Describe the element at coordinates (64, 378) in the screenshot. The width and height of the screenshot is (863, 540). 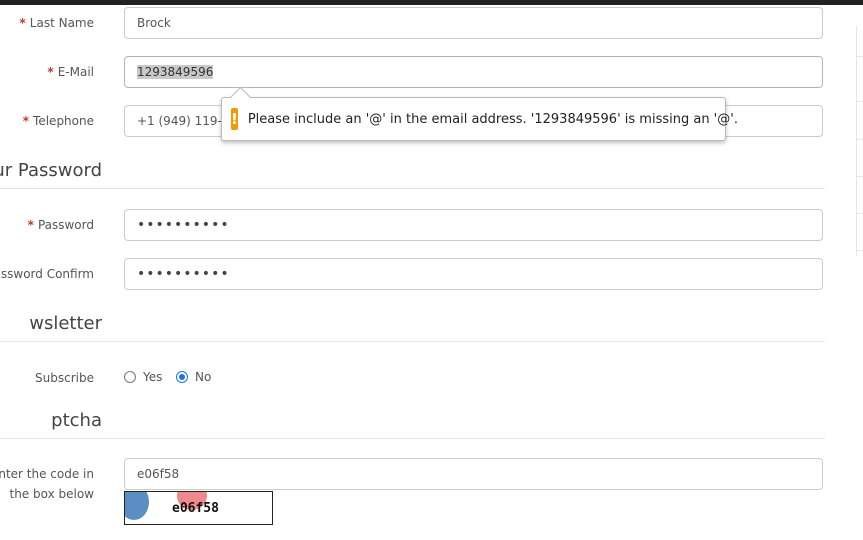
I see `subscribe-label: Subscribe` at that location.